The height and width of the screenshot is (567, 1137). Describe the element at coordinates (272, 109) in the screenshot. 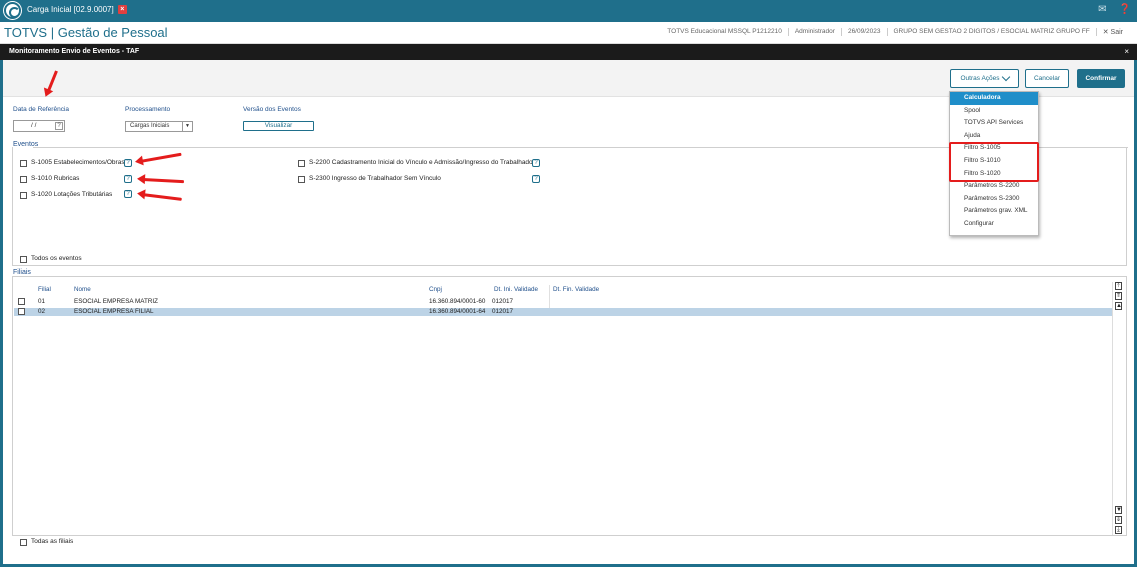

I see `versao-eventos-label: Versão dos Eventos` at that location.